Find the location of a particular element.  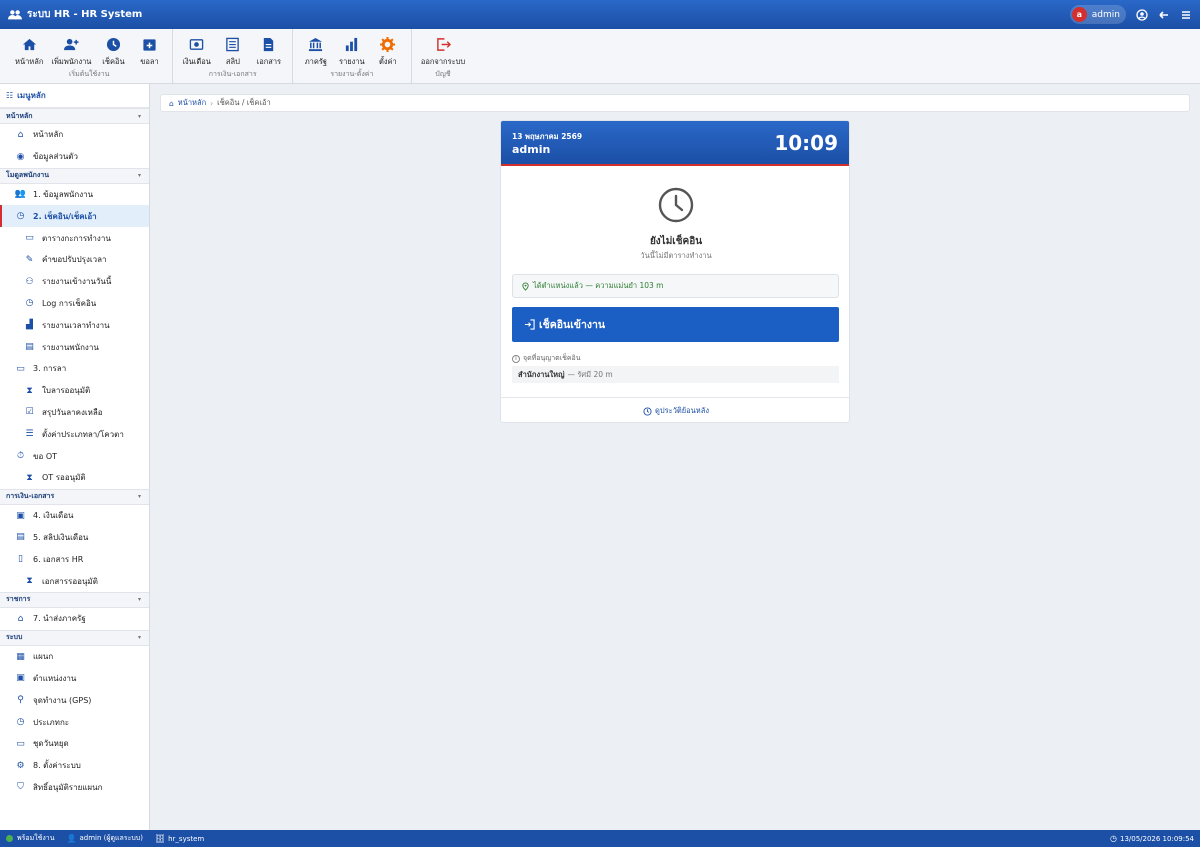

sidebar-item-leave: ▭ 3. การลา is located at coordinates (74, 369).